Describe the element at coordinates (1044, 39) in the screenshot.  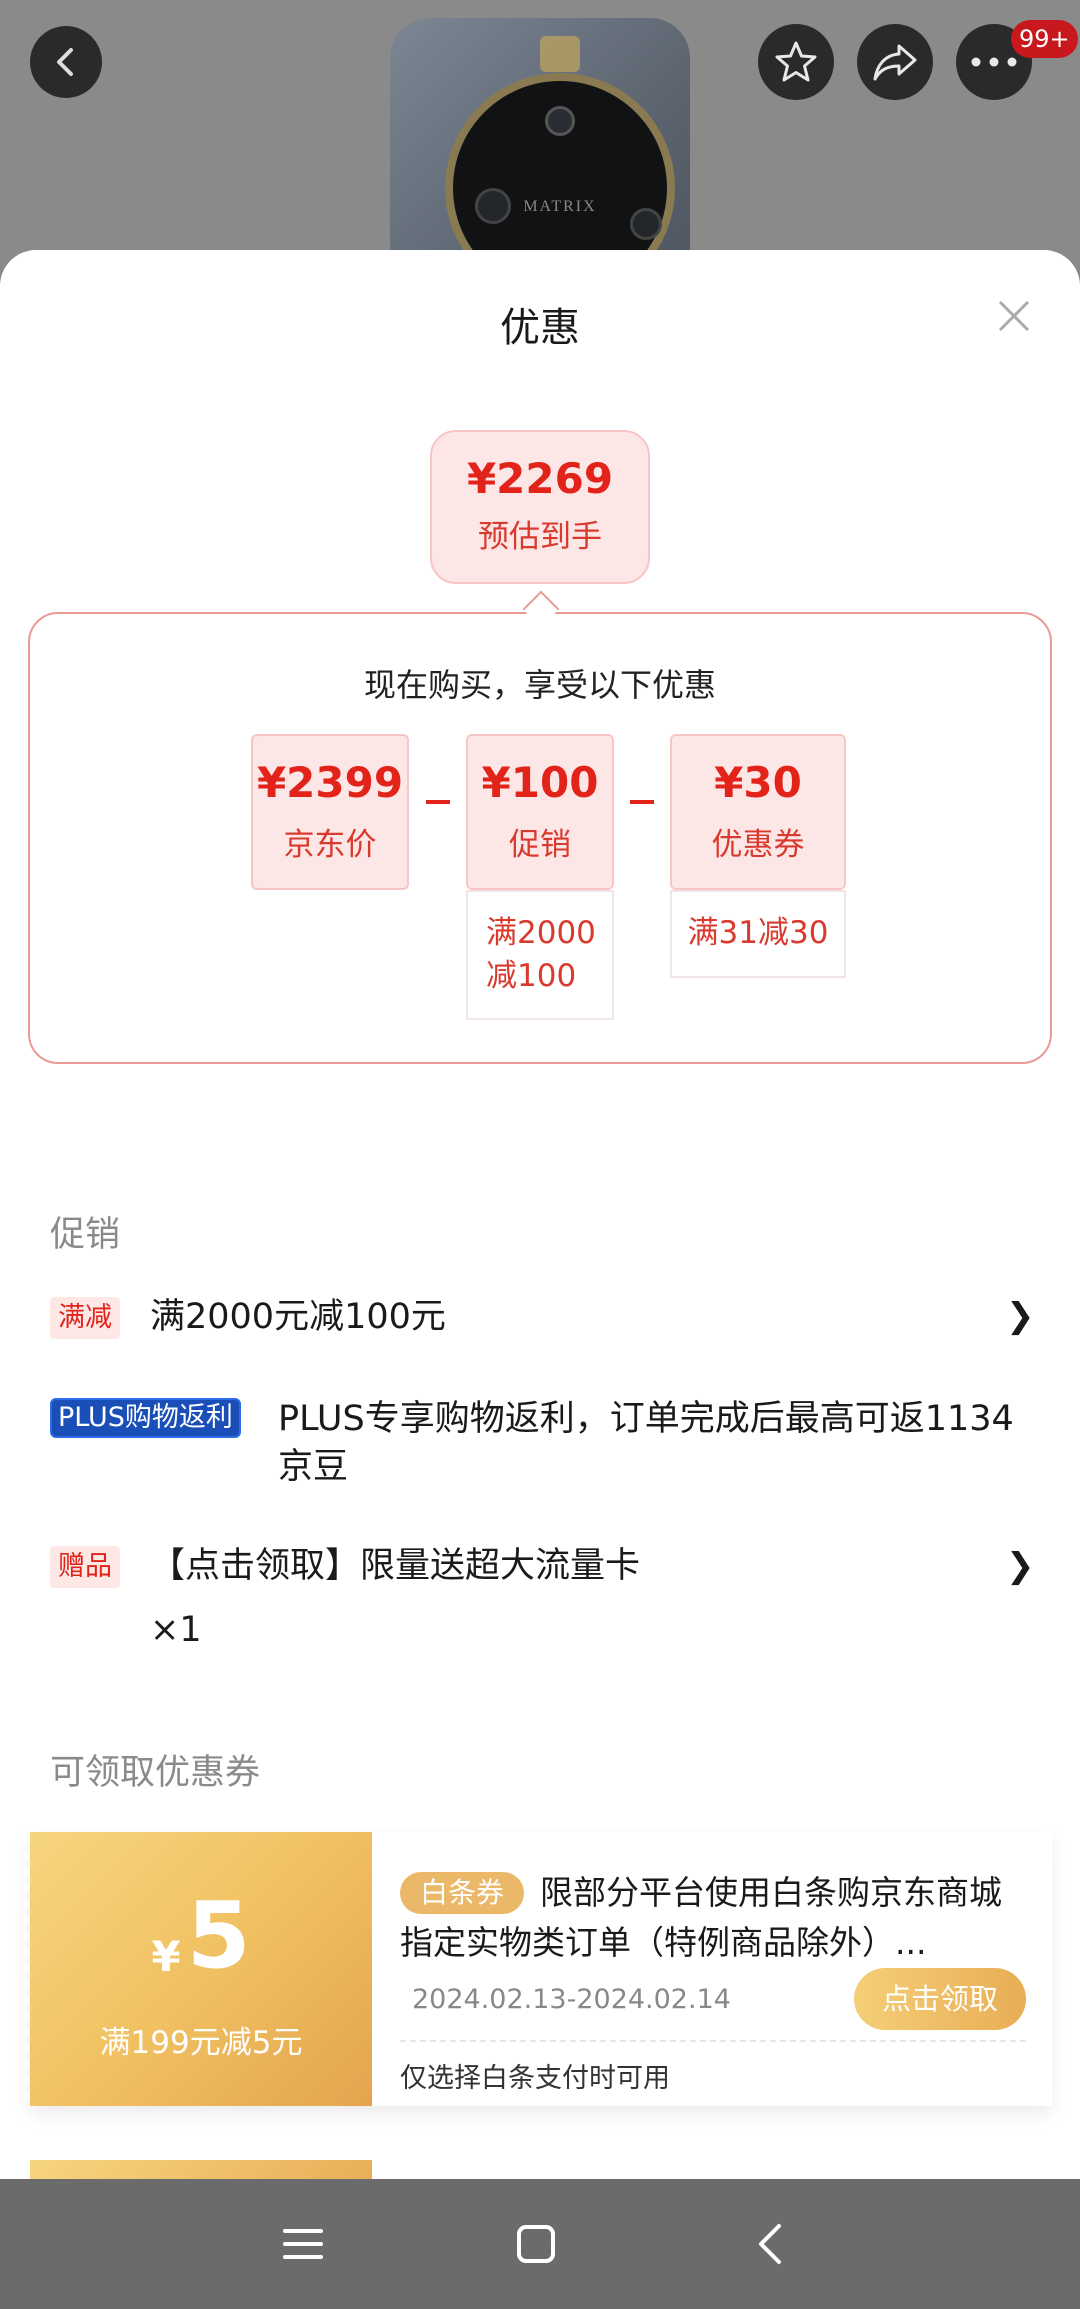
I see `notification-badge: 99+` at that location.